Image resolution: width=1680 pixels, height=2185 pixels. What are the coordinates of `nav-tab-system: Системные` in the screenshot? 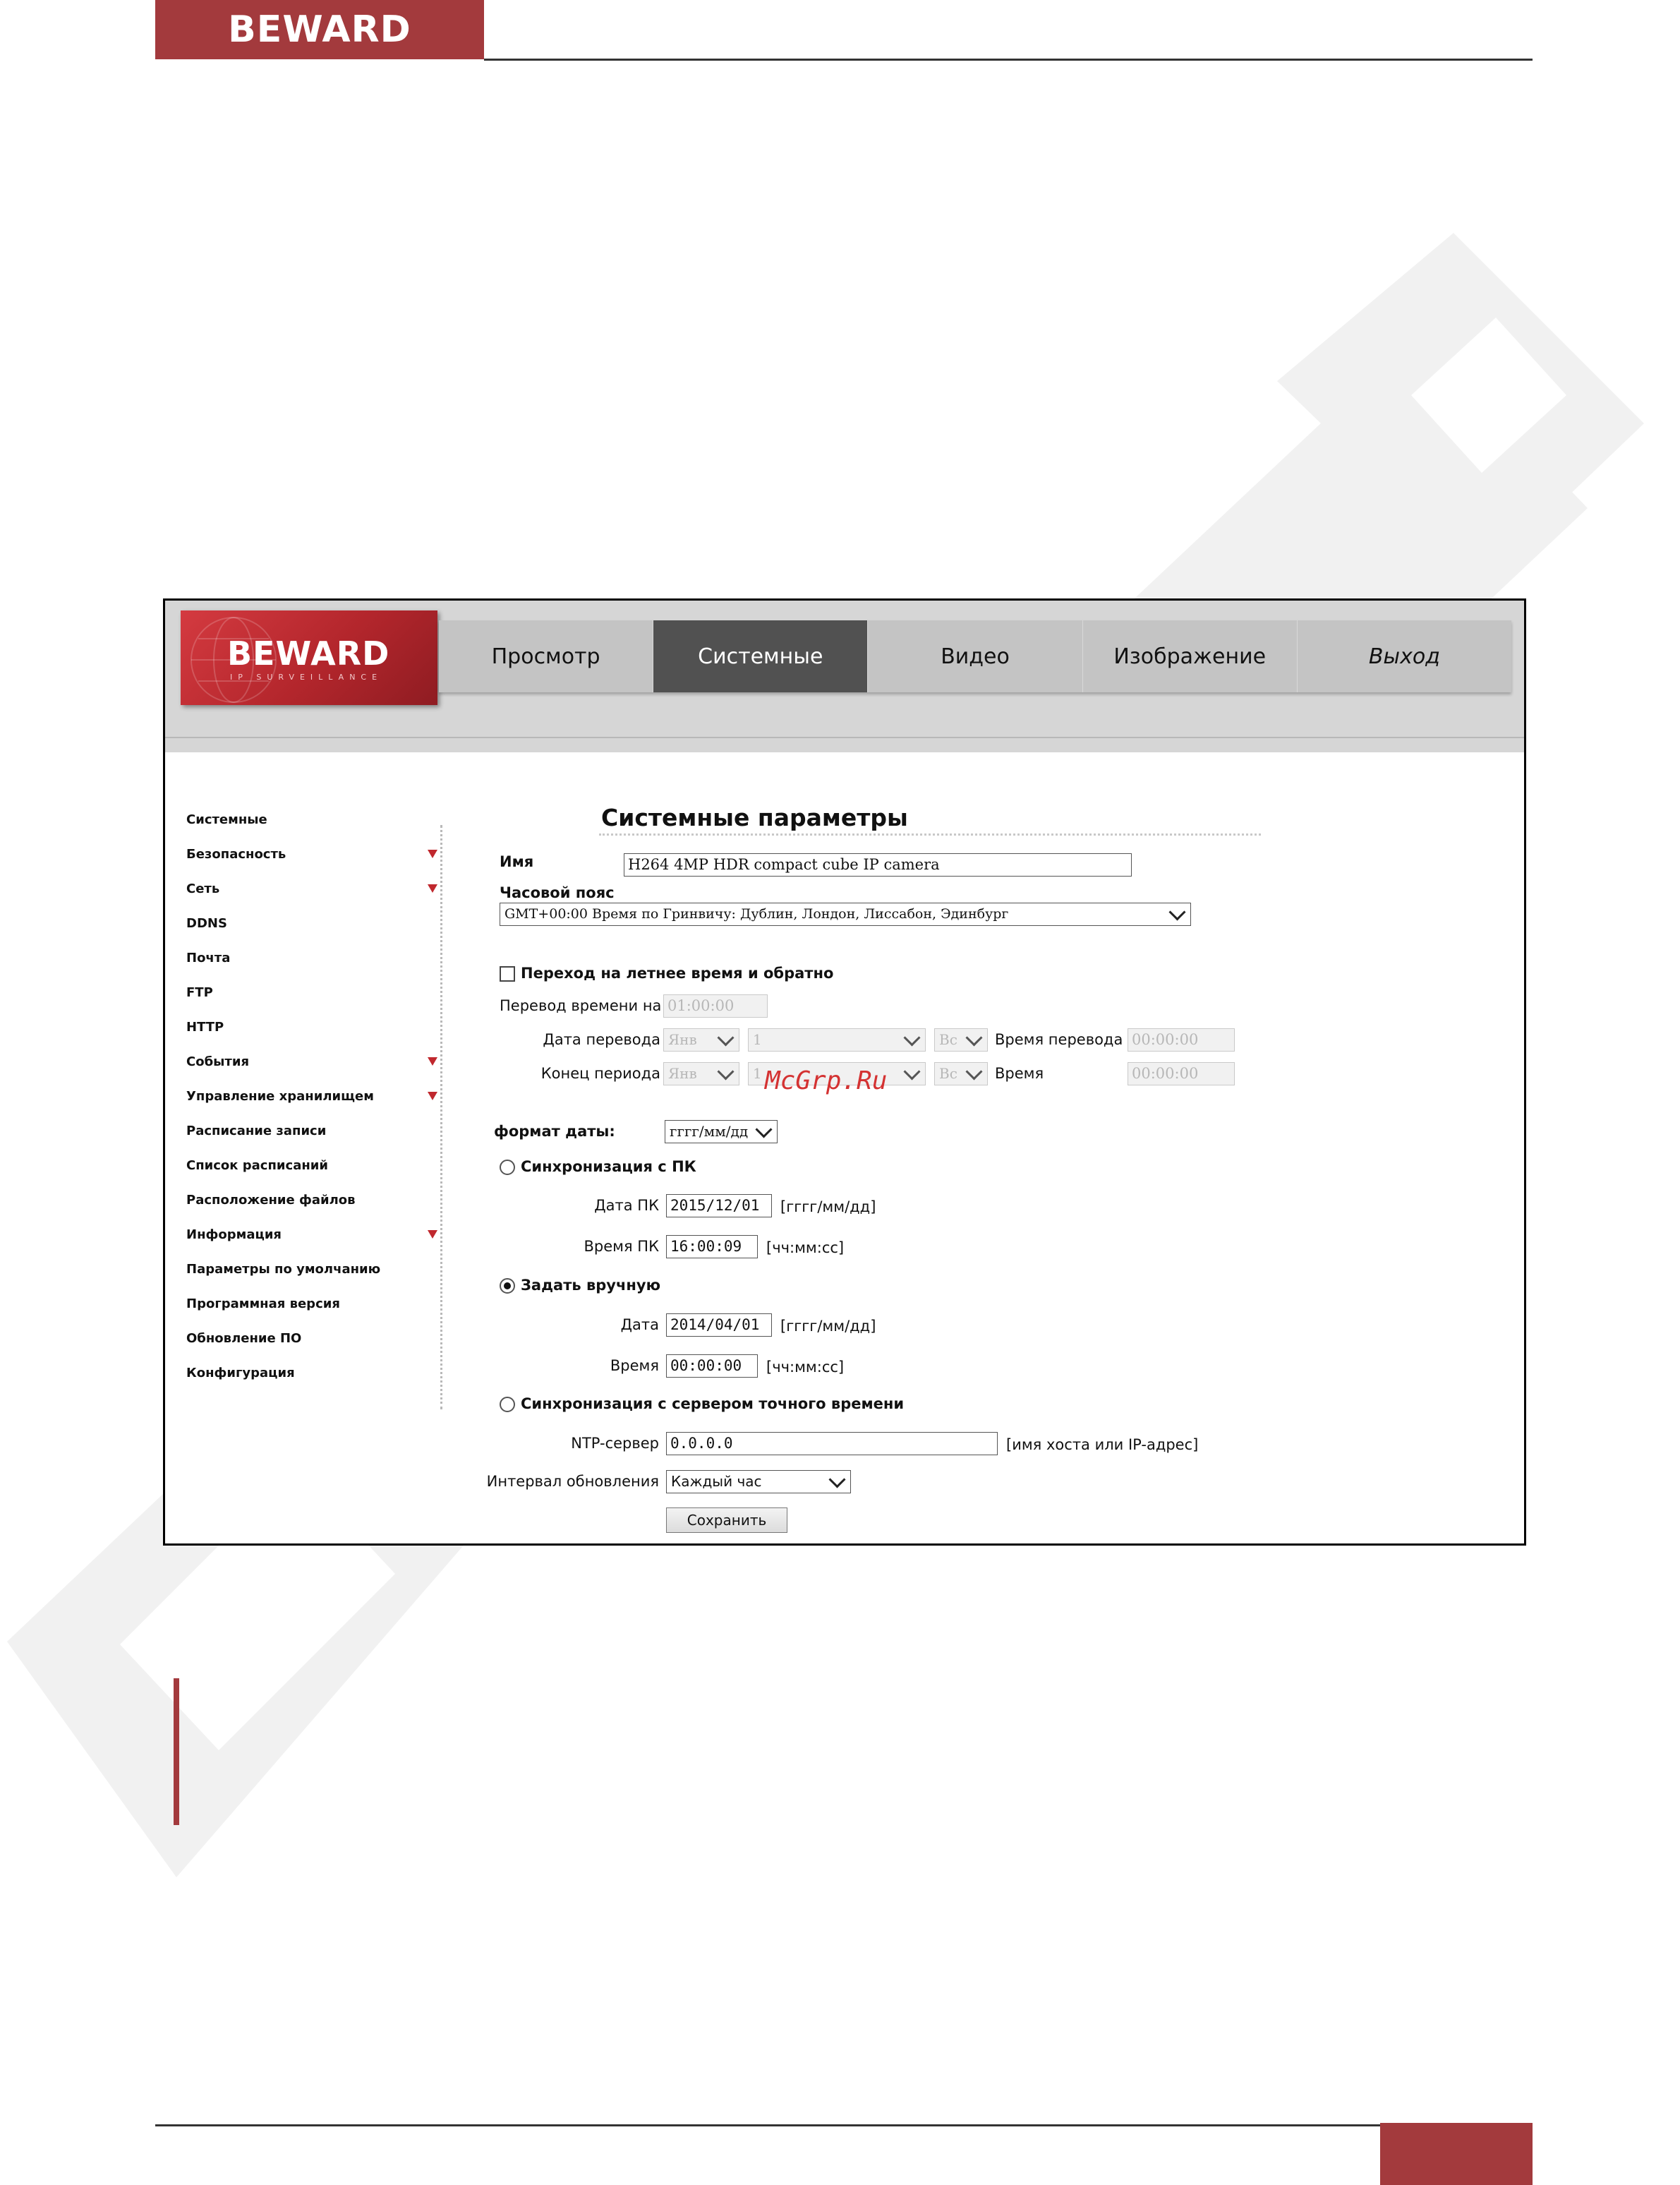 It's located at (761, 656).